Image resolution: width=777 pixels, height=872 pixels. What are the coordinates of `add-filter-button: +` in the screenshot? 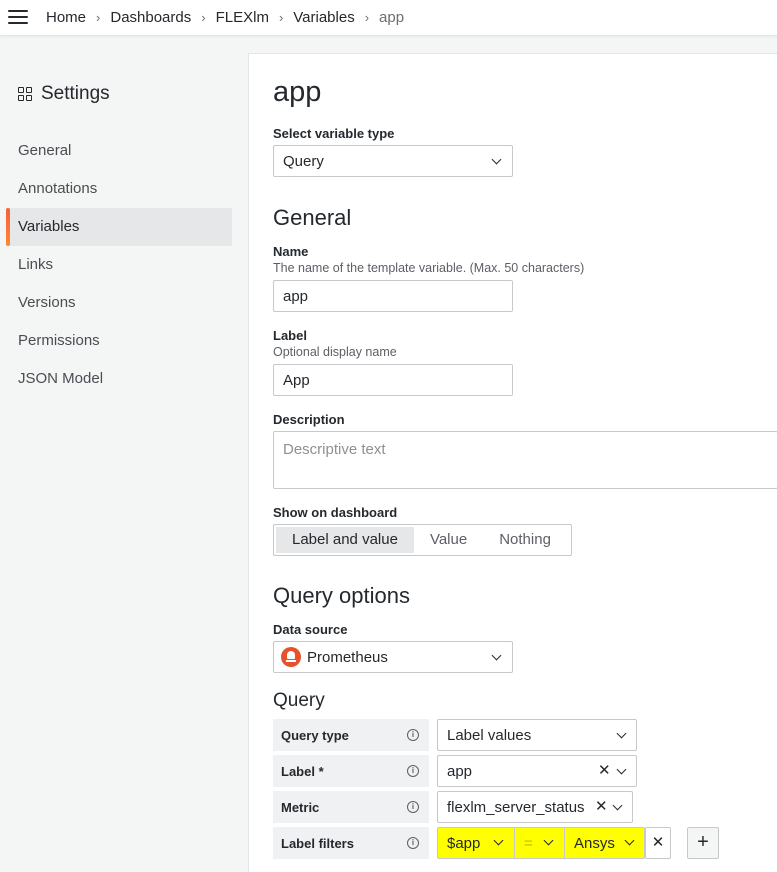 It's located at (703, 843).